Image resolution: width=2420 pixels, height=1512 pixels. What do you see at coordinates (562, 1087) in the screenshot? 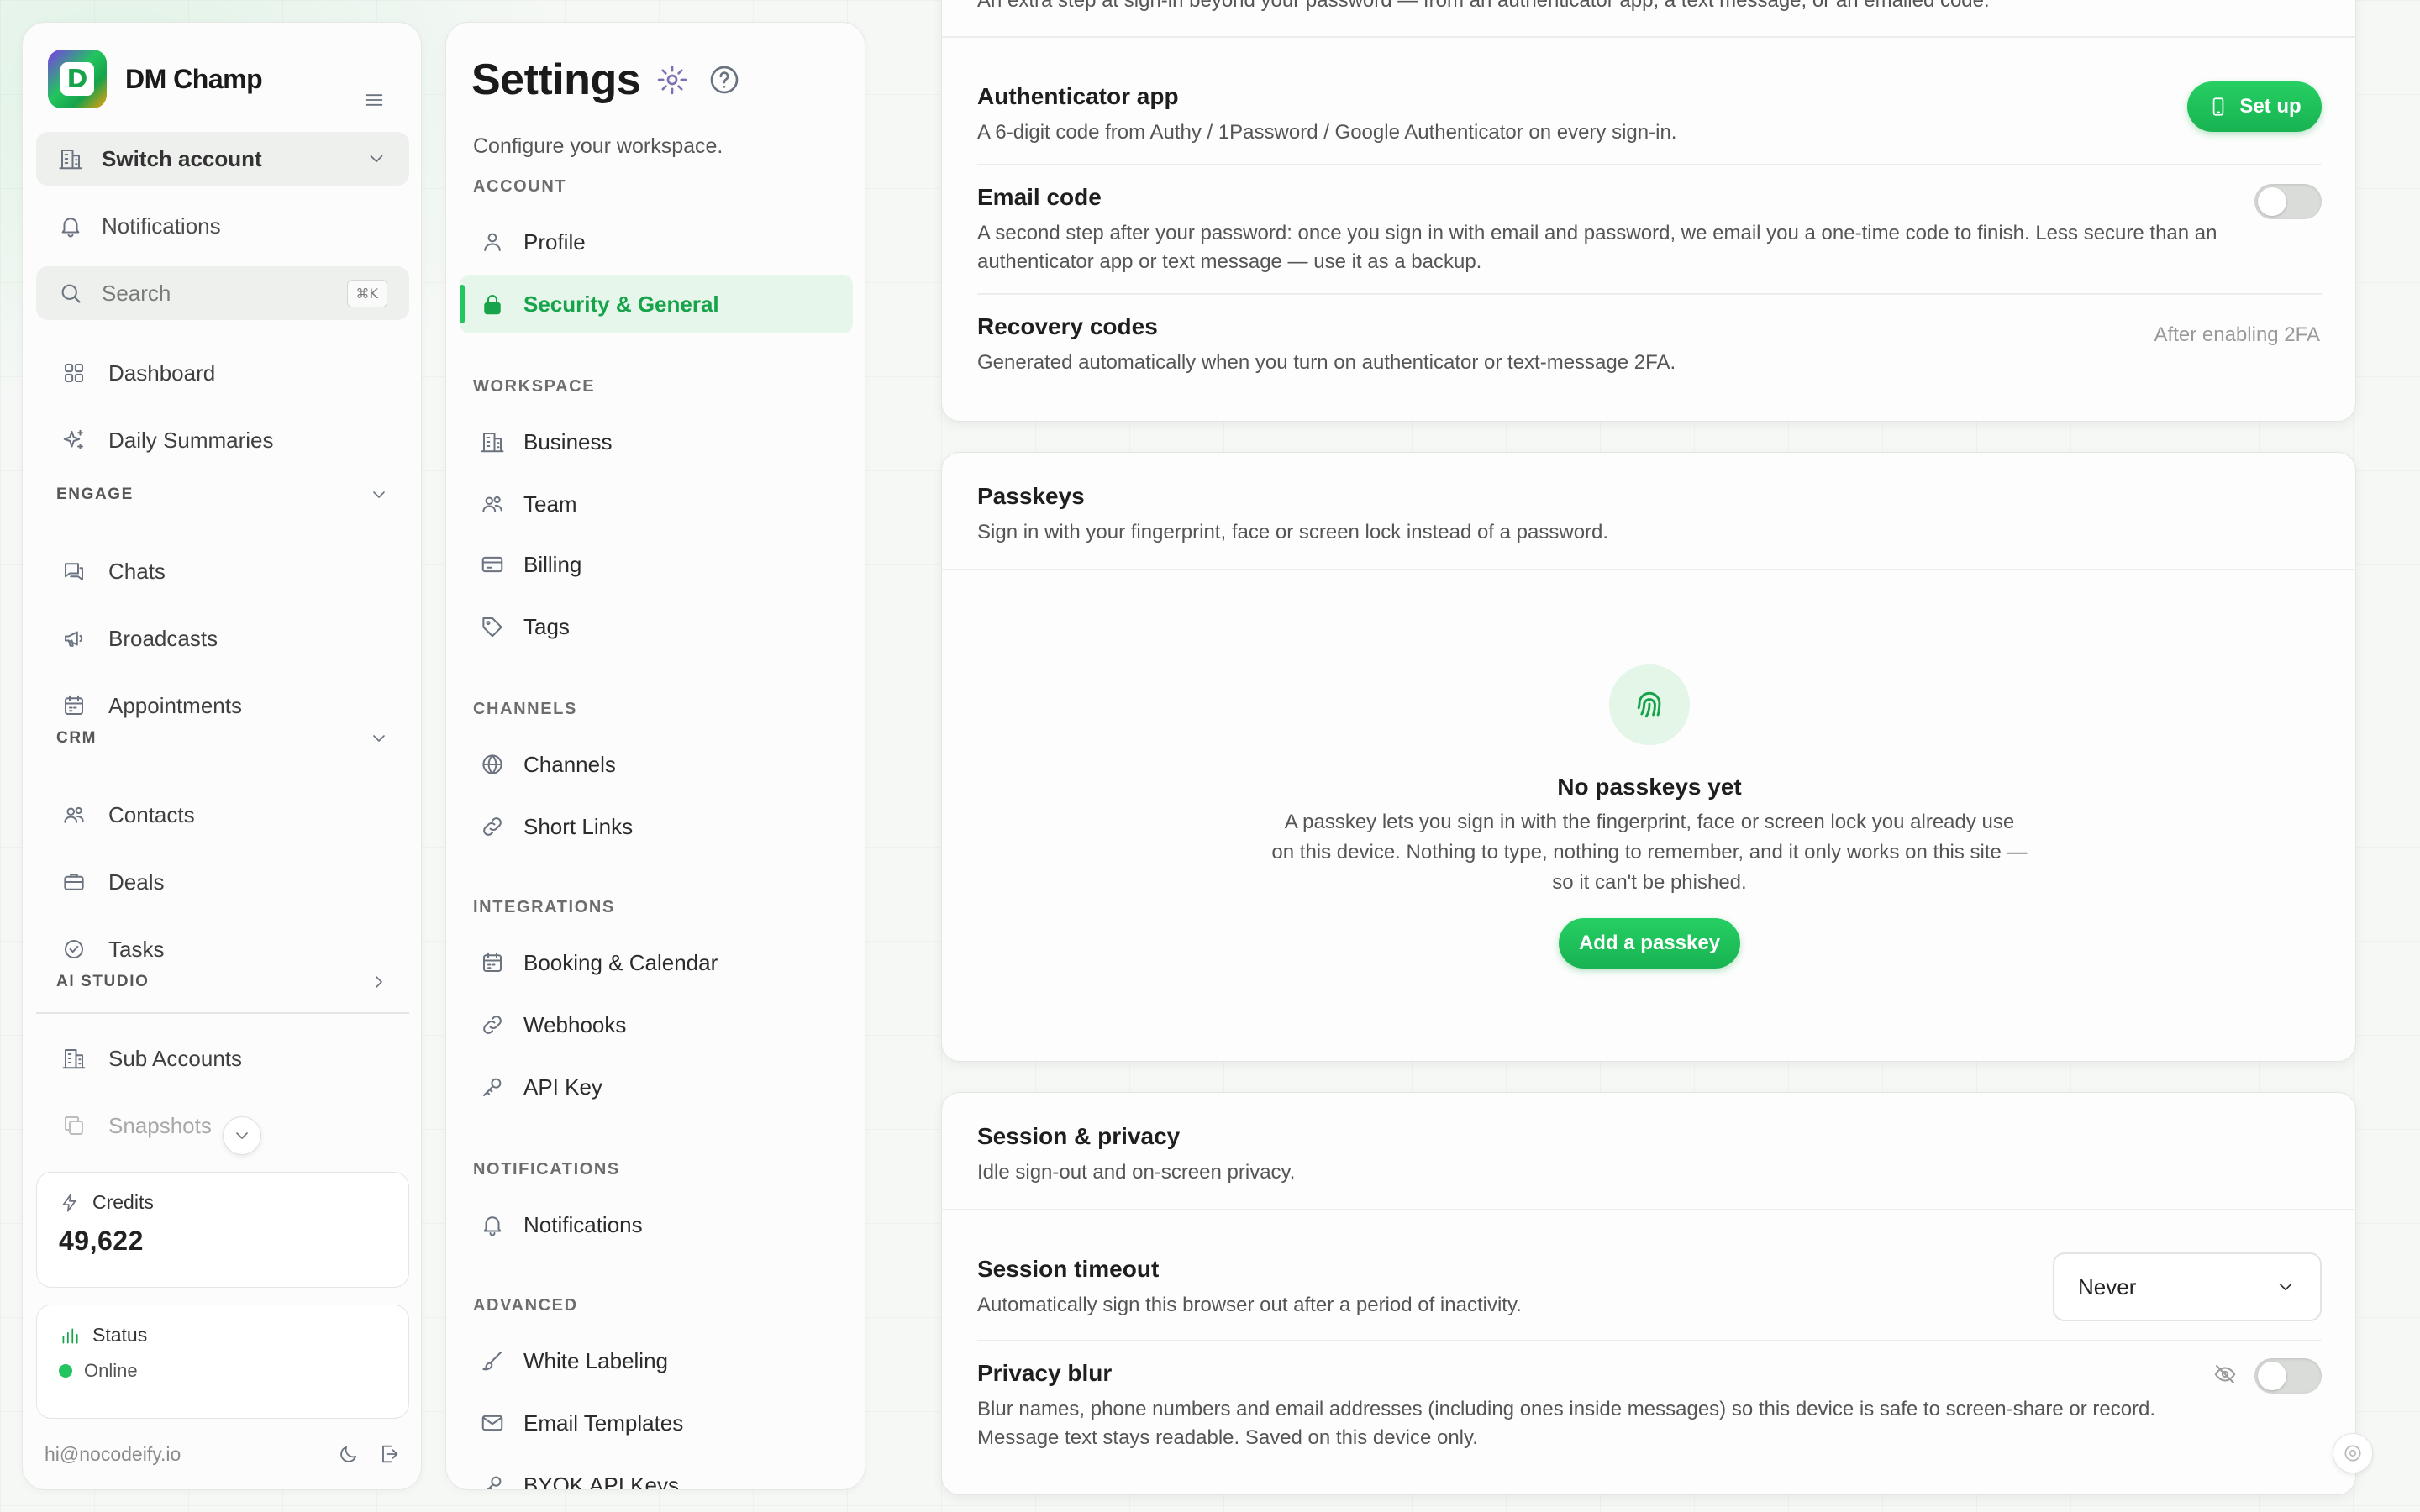
I see `settings-item-label: API Key` at bounding box center [562, 1087].